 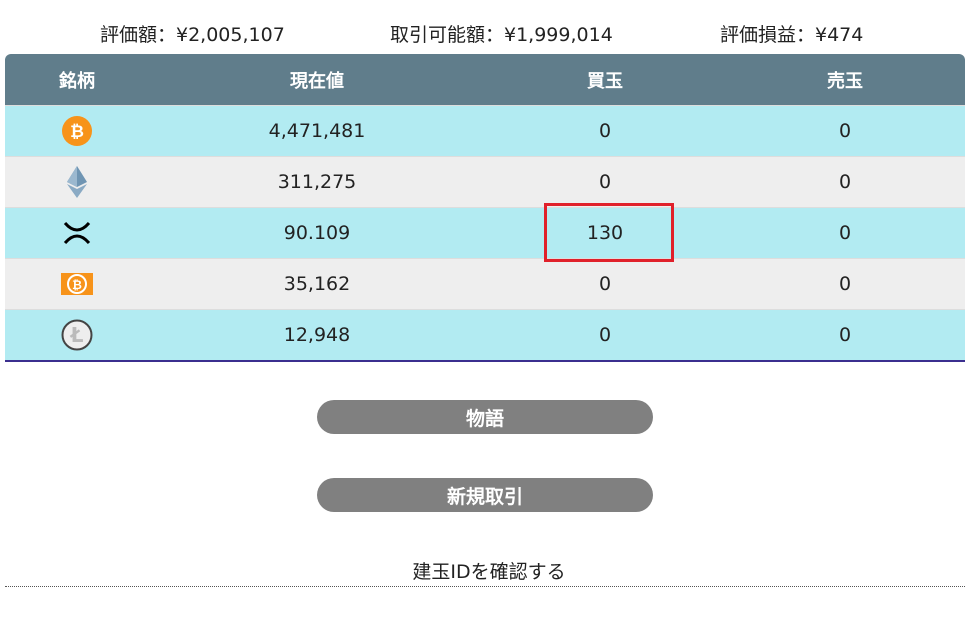 I want to click on bitcoin-cash-icon: ₿, so click(x=77, y=284).